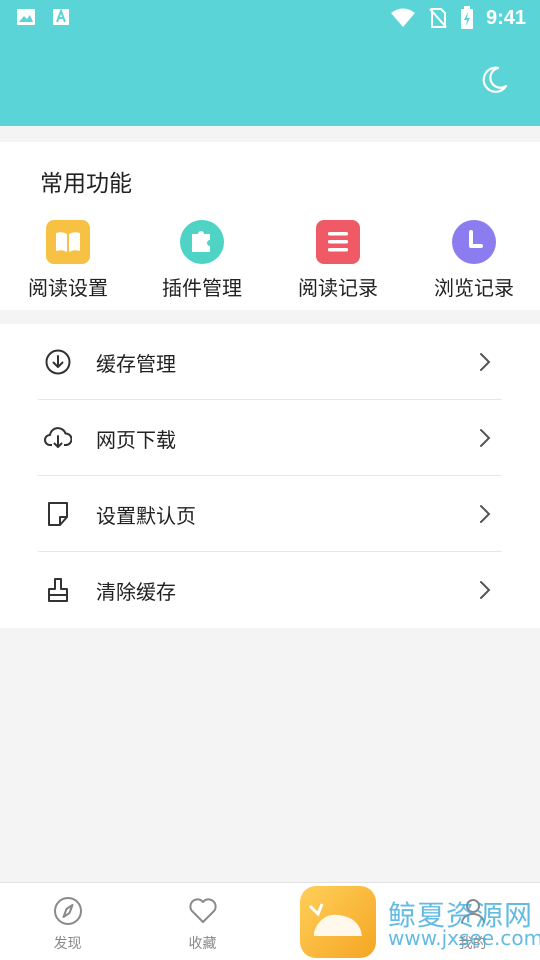 The width and height of the screenshot is (540, 960). What do you see at coordinates (202, 944) in the screenshot?
I see `tab-label: 收藏` at bounding box center [202, 944].